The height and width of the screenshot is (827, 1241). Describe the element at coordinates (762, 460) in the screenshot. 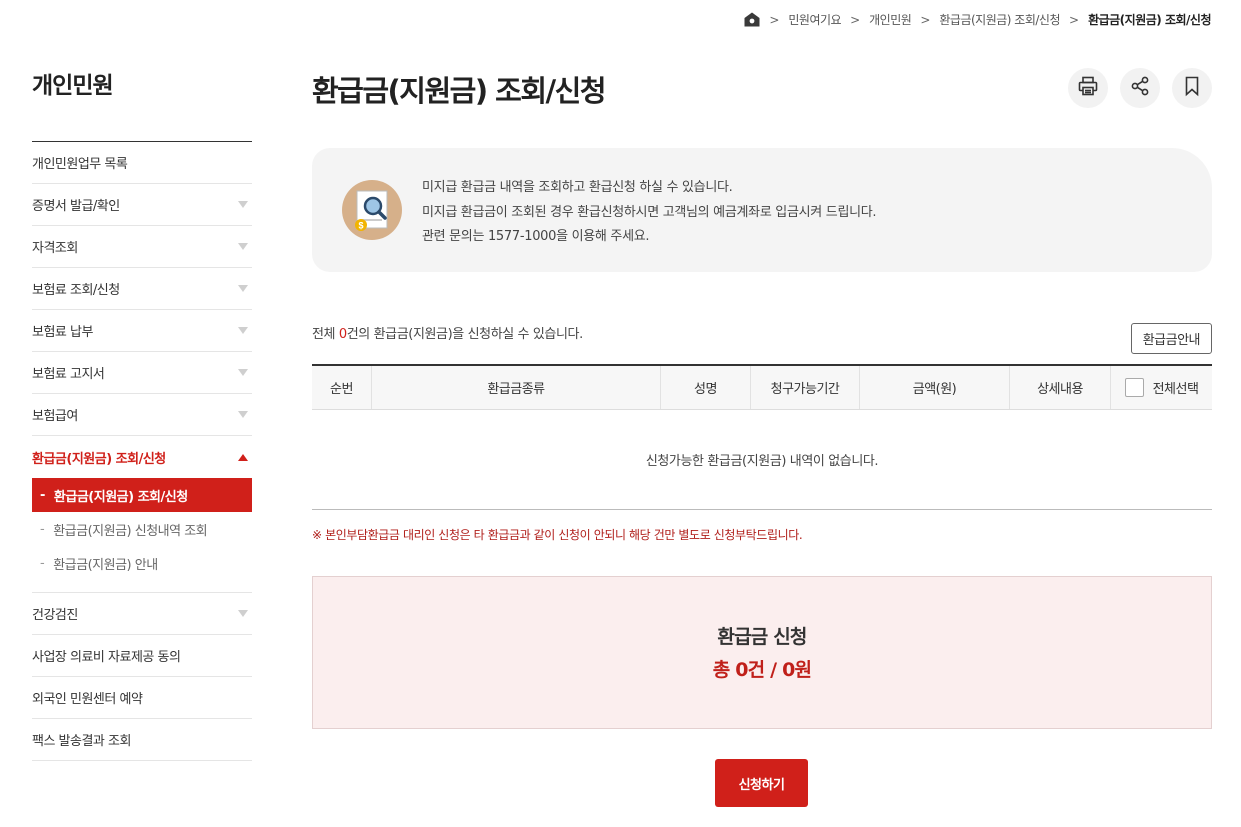

I see `table-empty-message: 신청가능한 환급금(지원금) 내역이 없습니다.` at that location.